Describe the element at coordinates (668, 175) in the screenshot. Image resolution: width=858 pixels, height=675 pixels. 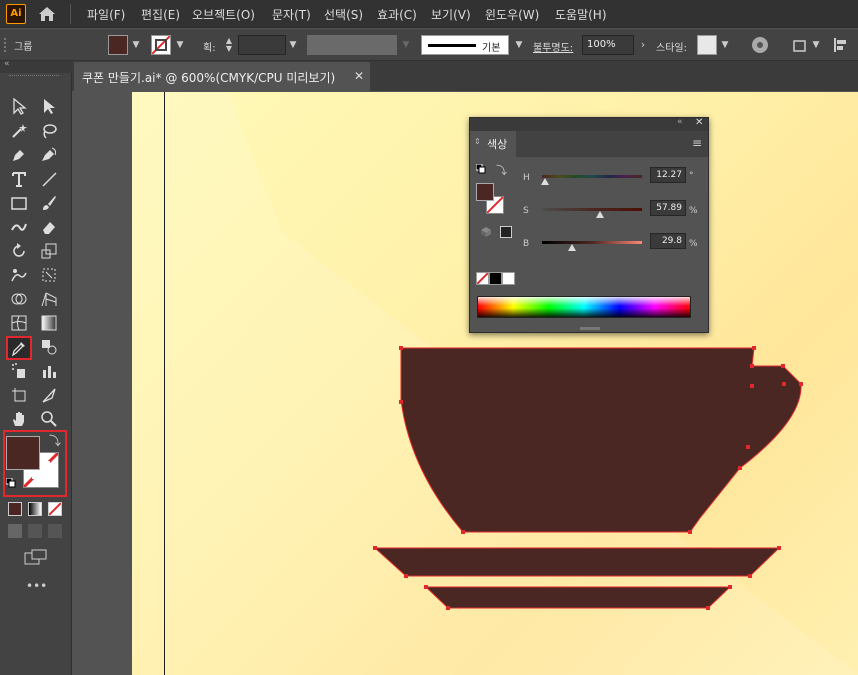
I see `h-value-input: 12.27` at that location.